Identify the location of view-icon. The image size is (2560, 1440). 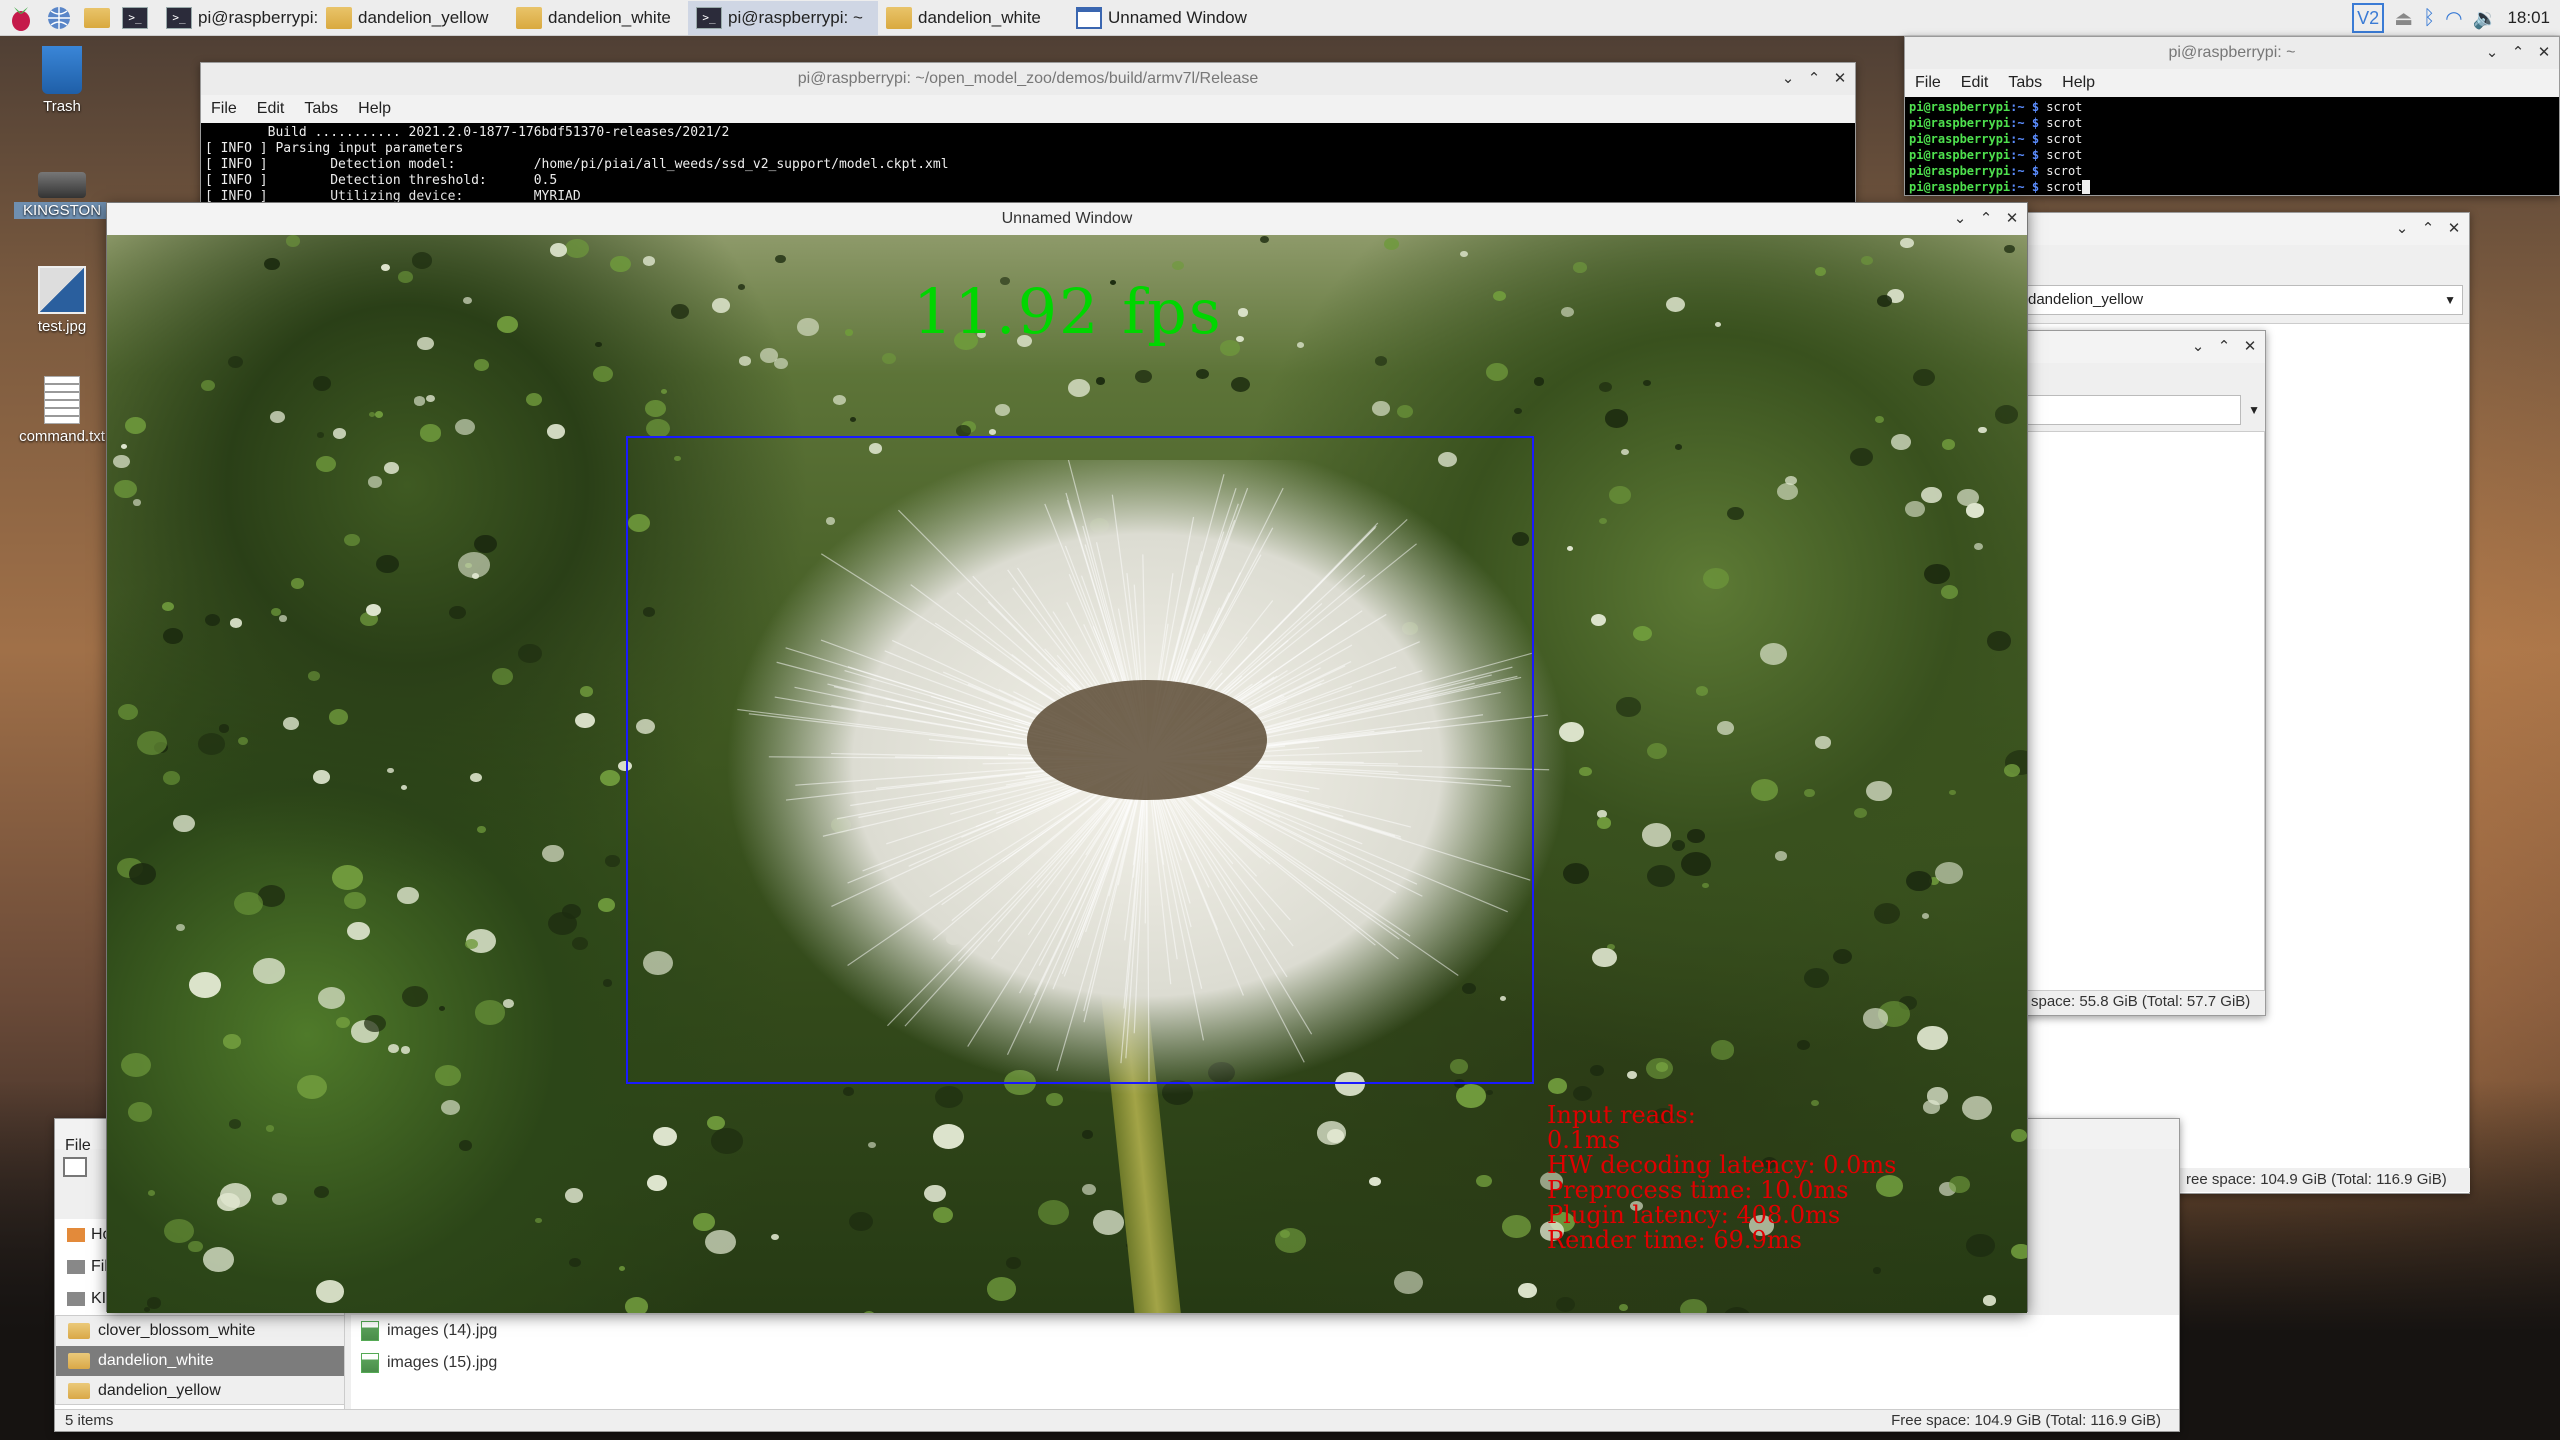
(75, 1167).